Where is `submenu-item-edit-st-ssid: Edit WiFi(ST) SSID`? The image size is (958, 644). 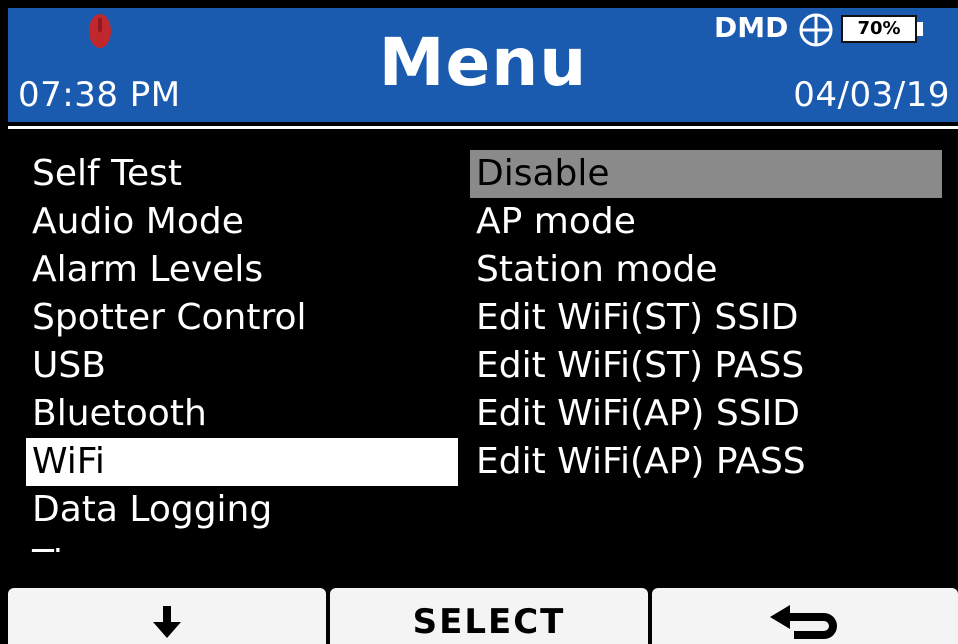 submenu-item-edit-st-ssid: Edit WiFi(ST) SSID is located at coordinates (706, 318).